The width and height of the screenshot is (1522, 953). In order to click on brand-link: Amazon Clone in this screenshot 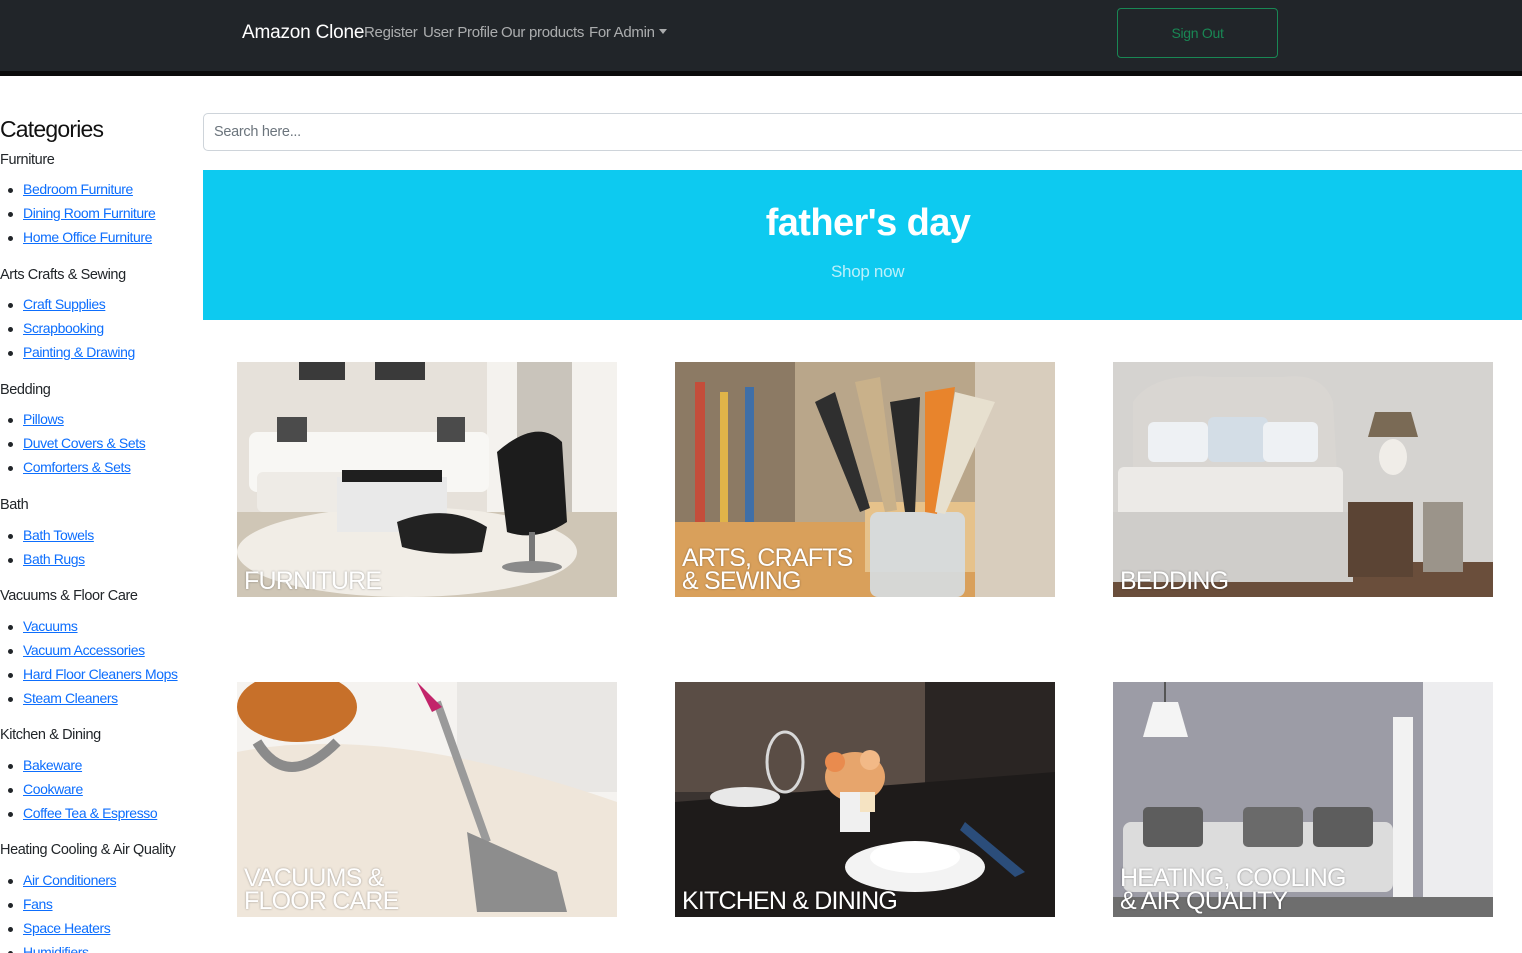, I will do `click(303, 33)`.